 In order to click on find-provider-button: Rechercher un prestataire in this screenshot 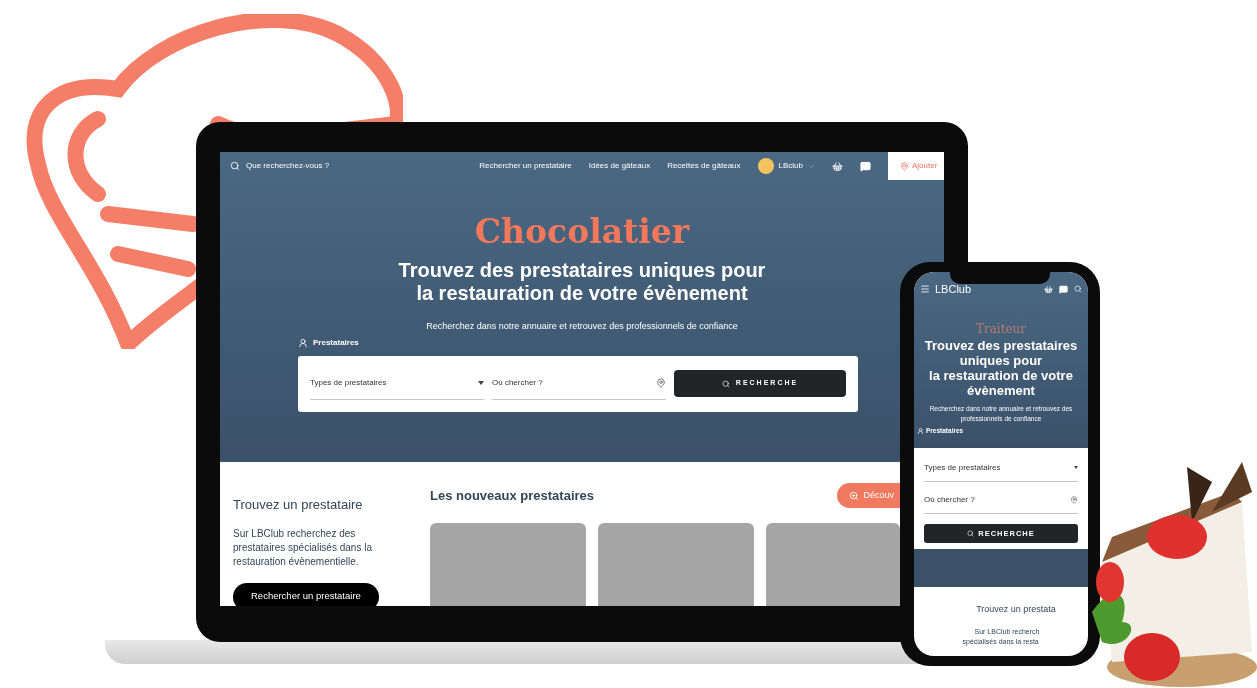, I will do `click(306, 594)`.